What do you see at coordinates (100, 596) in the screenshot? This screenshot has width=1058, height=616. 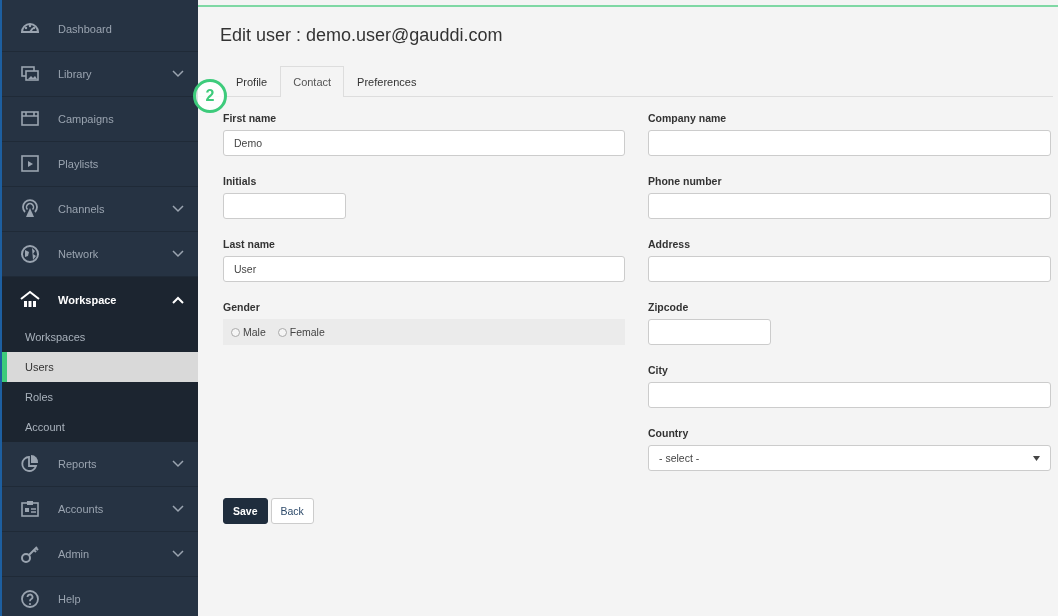 I see `sidebar-item: Help` at bounding box center [100, 596].